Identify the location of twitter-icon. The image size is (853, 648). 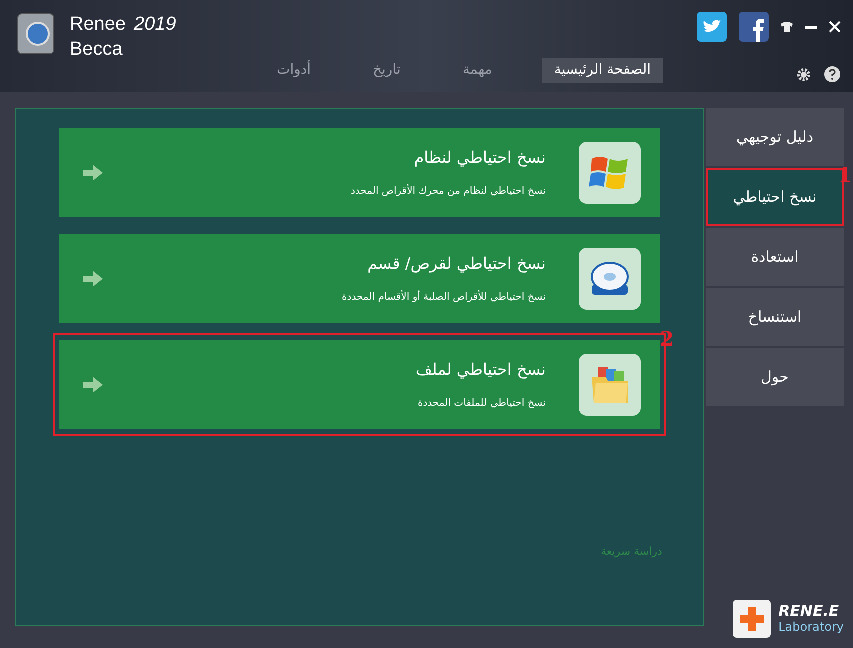
(712, 27).